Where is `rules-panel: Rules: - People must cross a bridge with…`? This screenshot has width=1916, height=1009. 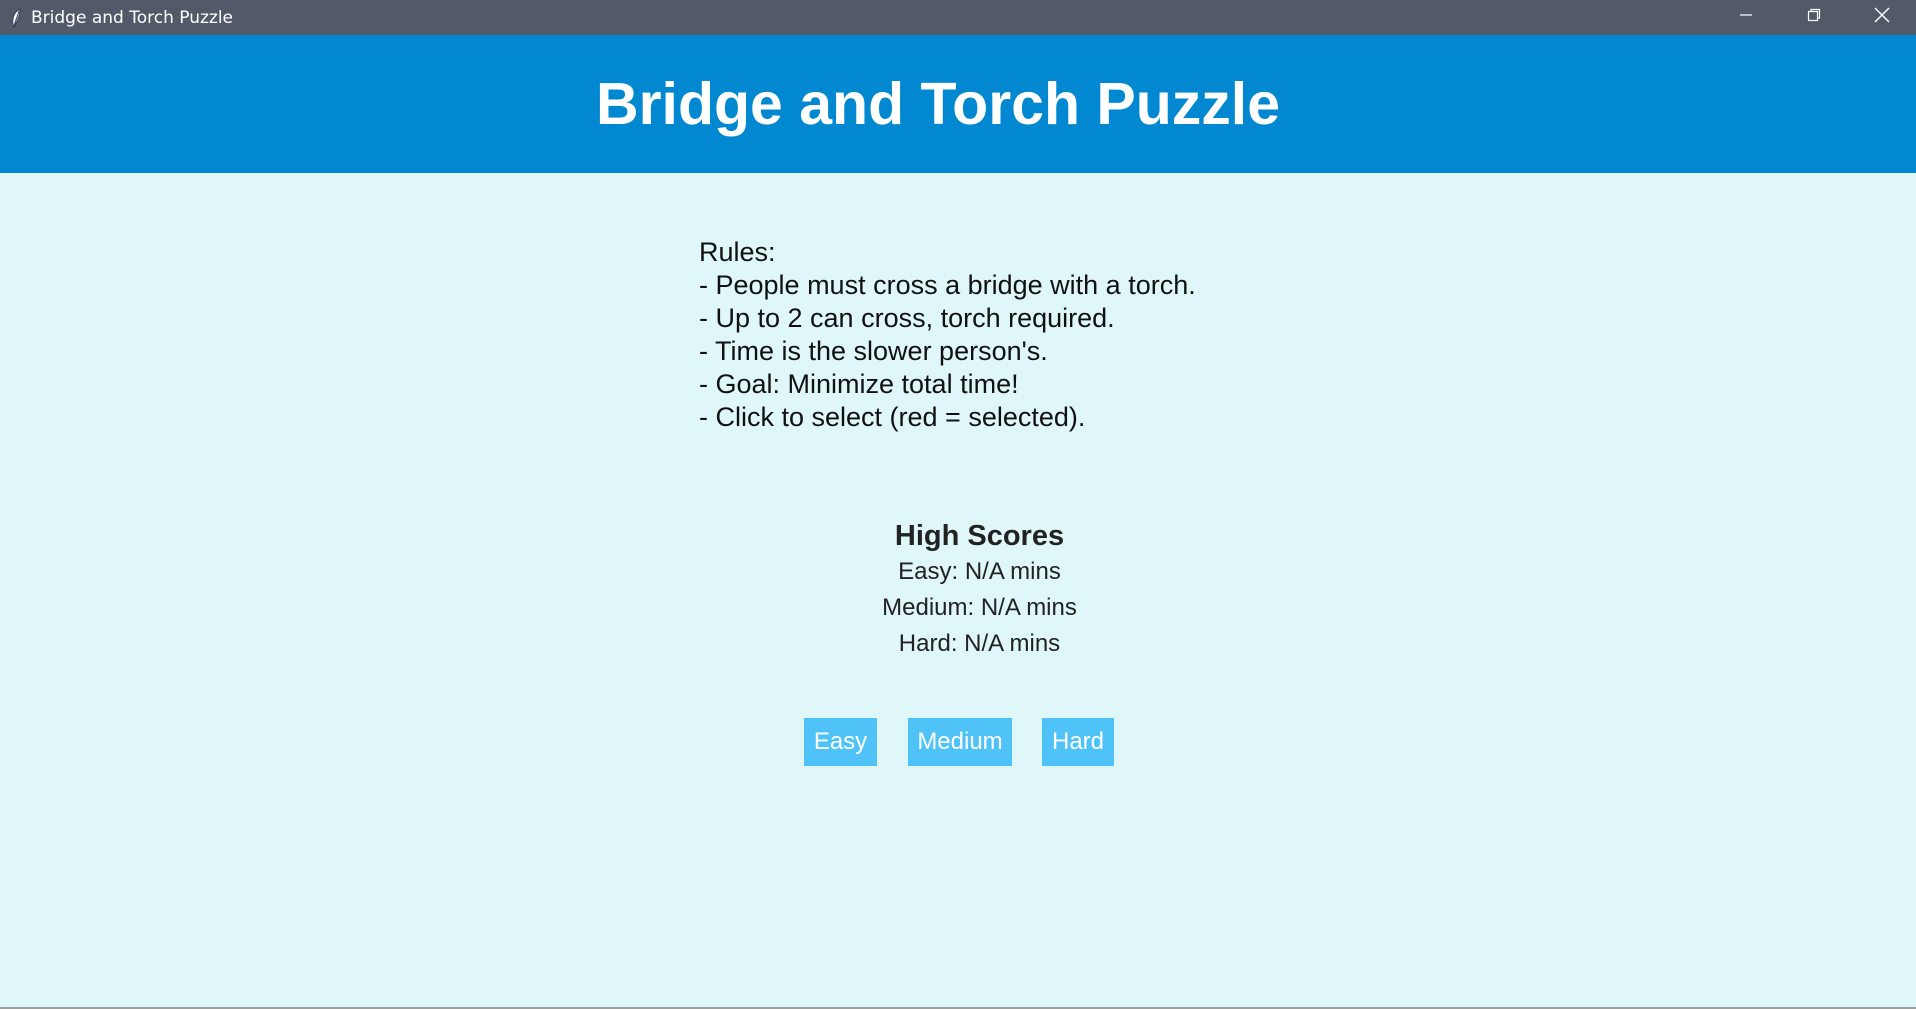 rules-panel: Rules: - People must cross a bridge with… is located at coordinates (947, 335).